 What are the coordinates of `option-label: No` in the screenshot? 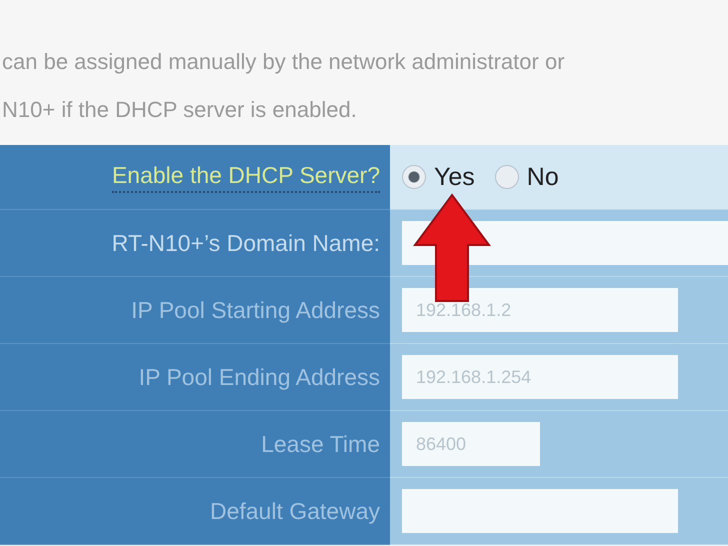 It's located at (542, 177).